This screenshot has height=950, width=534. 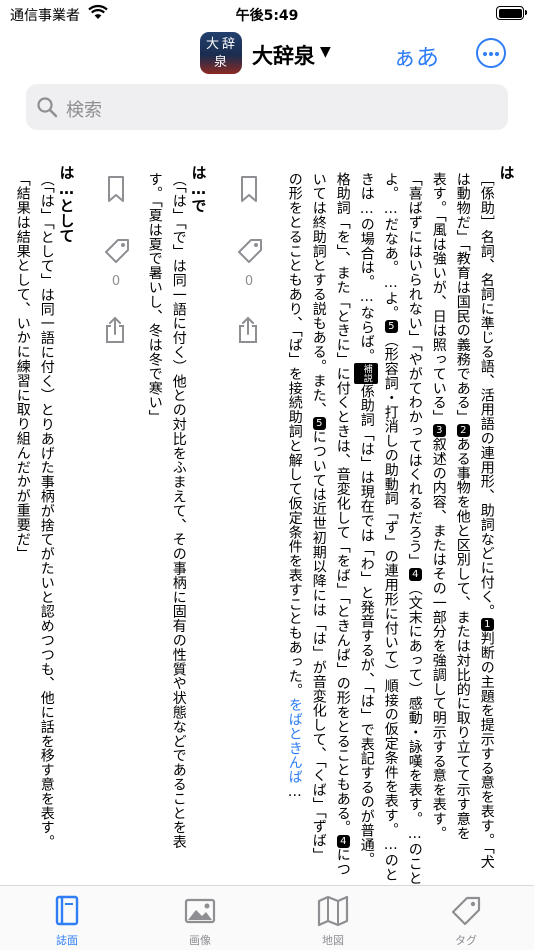 I want to click on dictionary-title: 大辞泉, so click(x=283, y=55).